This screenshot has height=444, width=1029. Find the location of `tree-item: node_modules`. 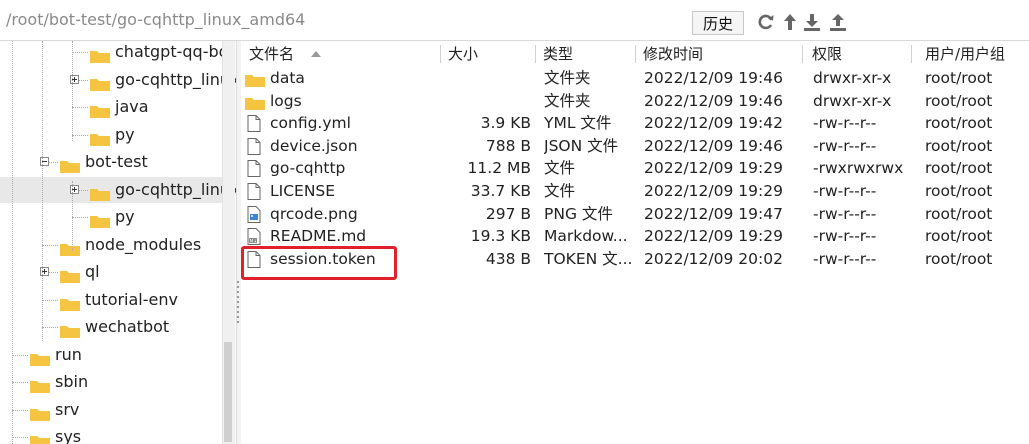

tree-item: node_modules is located at coordinates (111, 245).